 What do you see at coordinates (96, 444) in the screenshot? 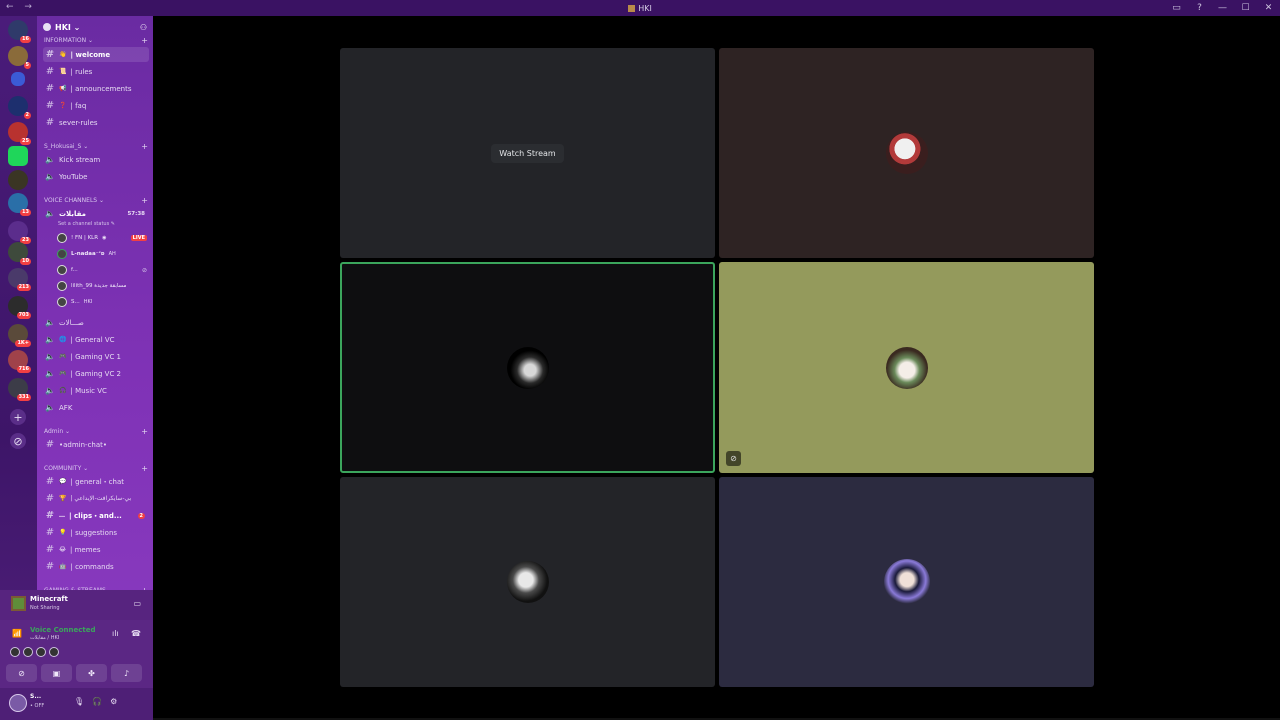
I see `channel-admin-chat: # •admin-chat•` at bounding box center [96, 444].